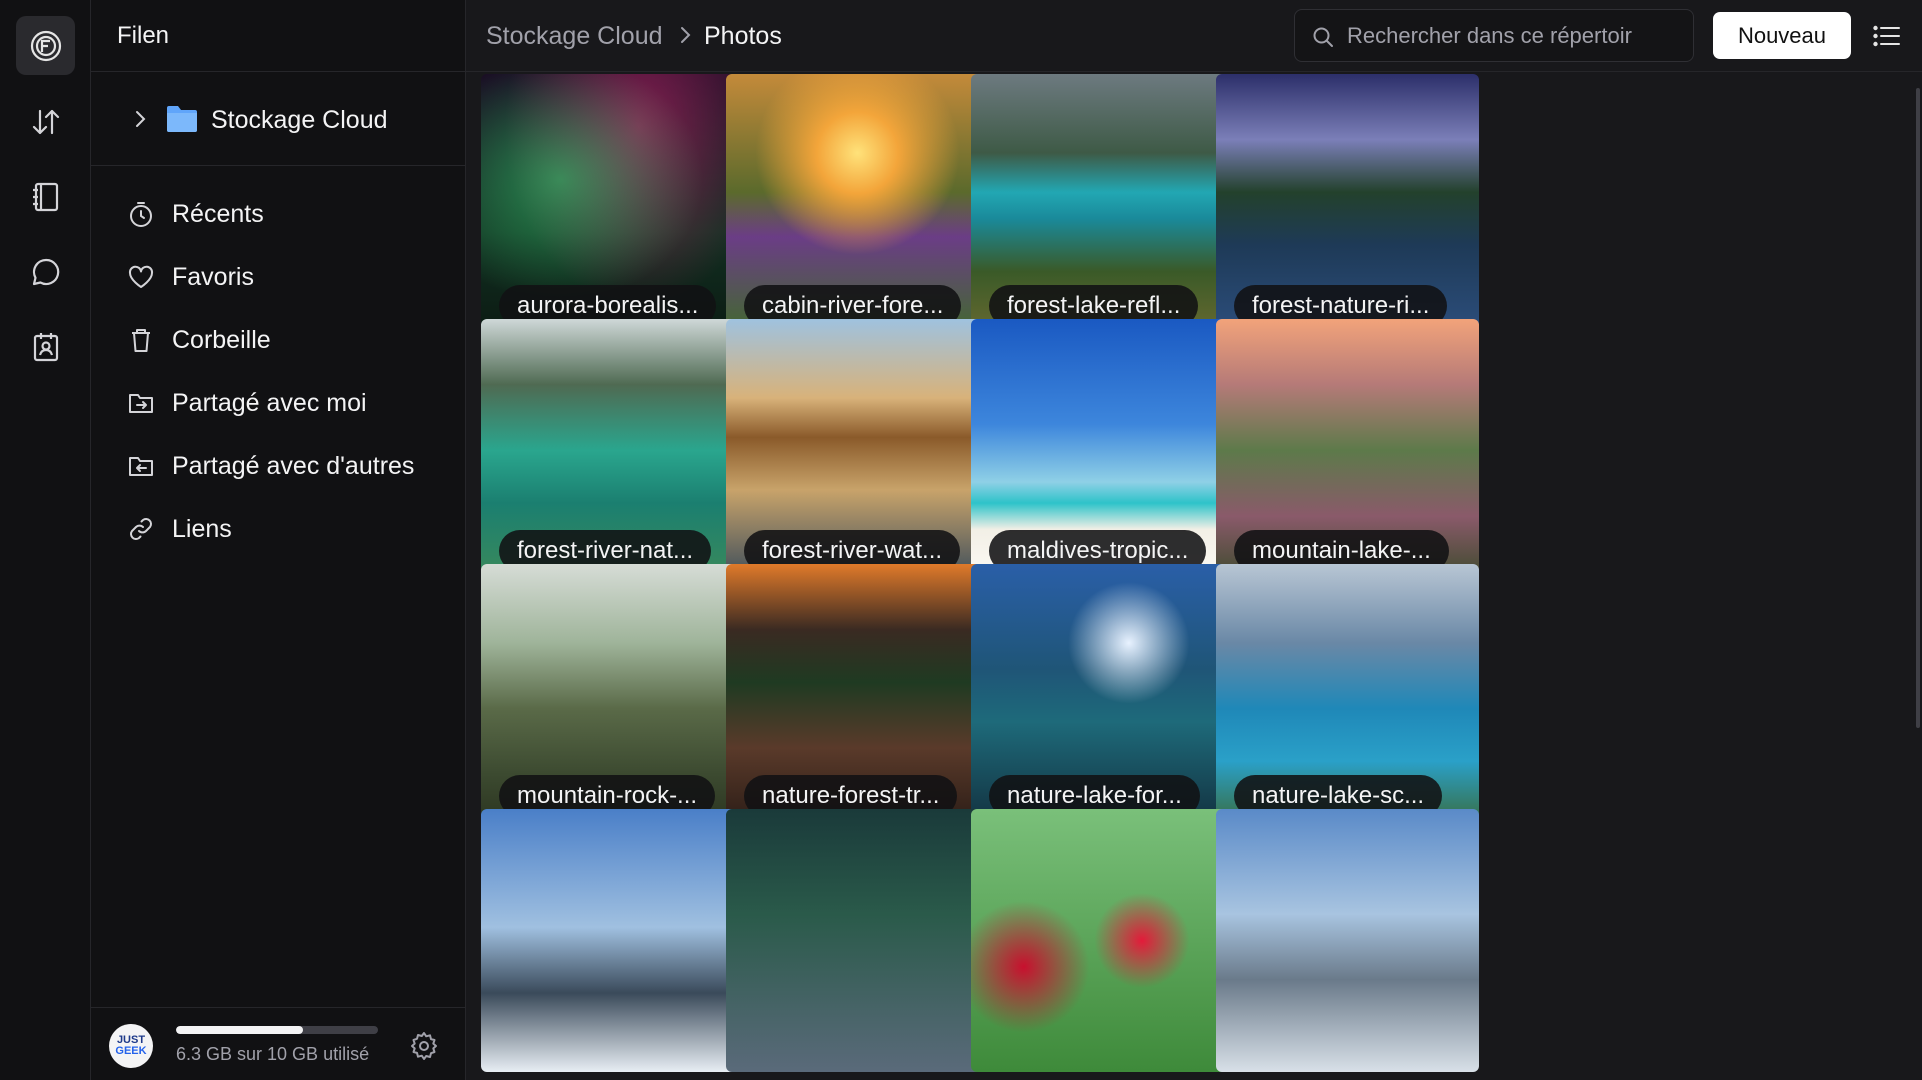  Describe the element at coordinates (278, 340) in the screenshot. I see `sidebar-item-trash: Corbeille` at that location.